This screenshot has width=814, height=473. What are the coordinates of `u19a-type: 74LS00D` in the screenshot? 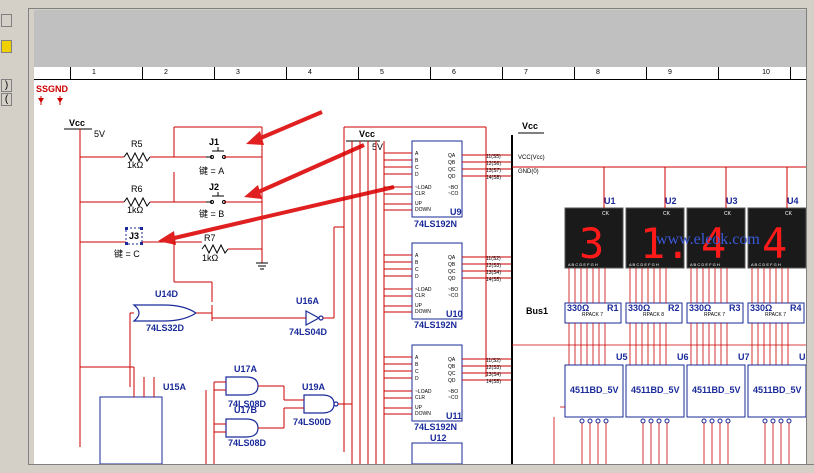 It's located at (312, 422).